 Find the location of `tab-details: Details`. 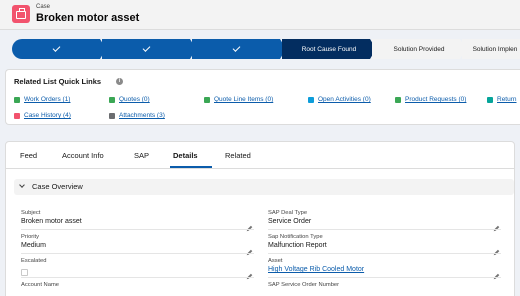

tab-details: Details is located at coordinates (185, 155).